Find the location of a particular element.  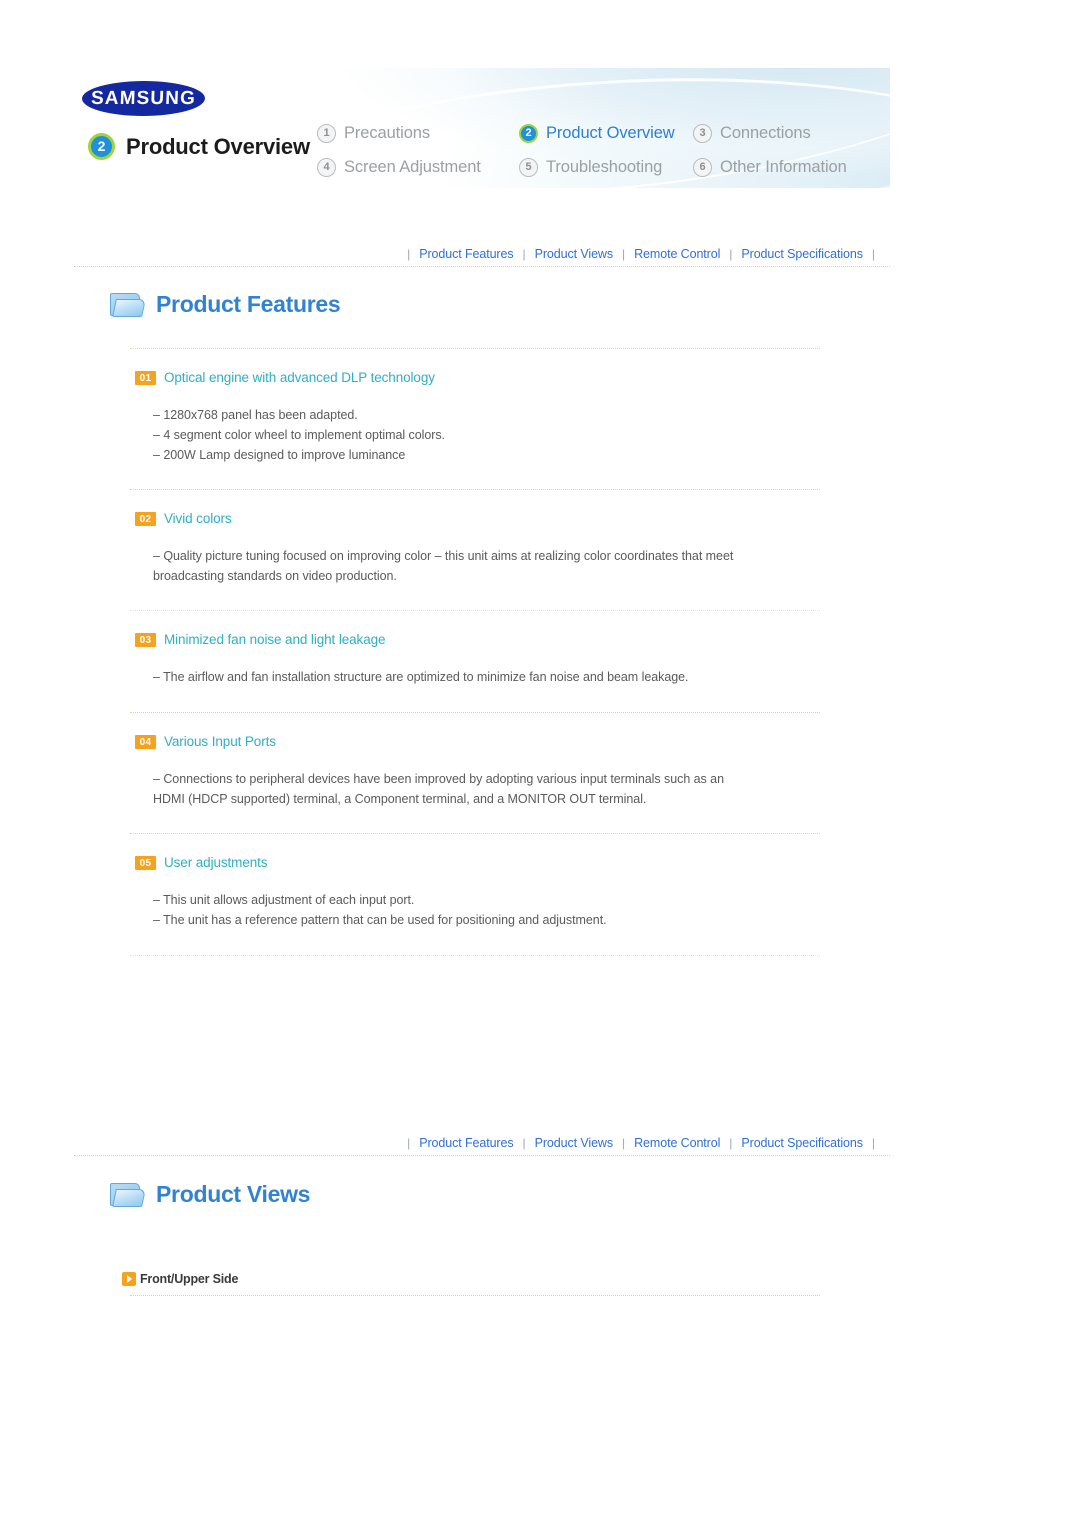

nav-item-label: Troubleshooting is located at coordinates (604, 166).